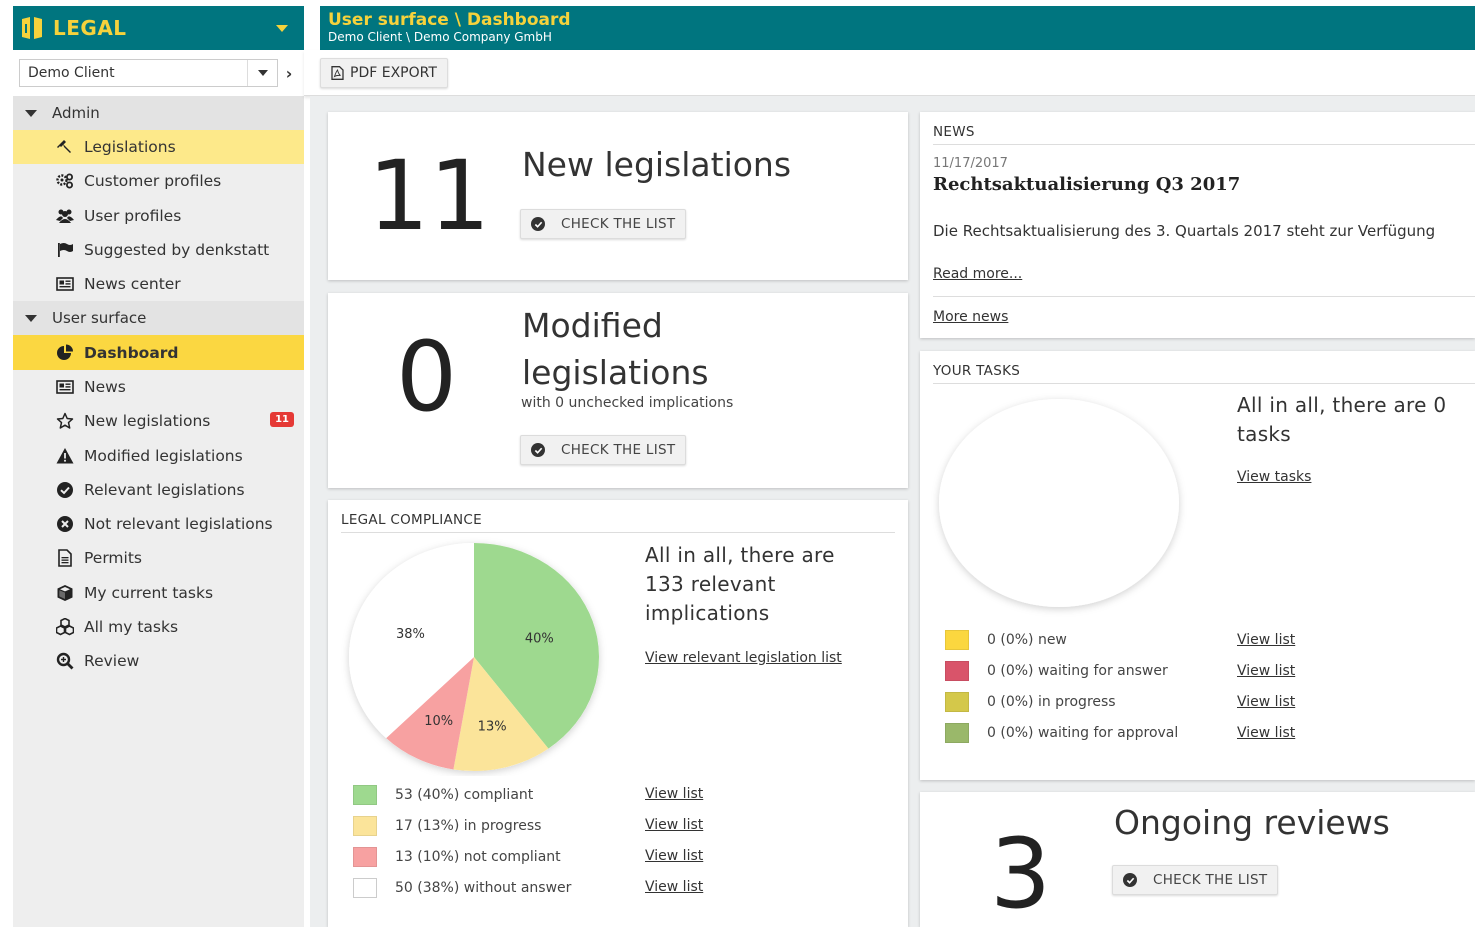 This screenshot has height=927, width=1475. I want to click on legend-label: 0 (0%) new, so click(1027, 640).